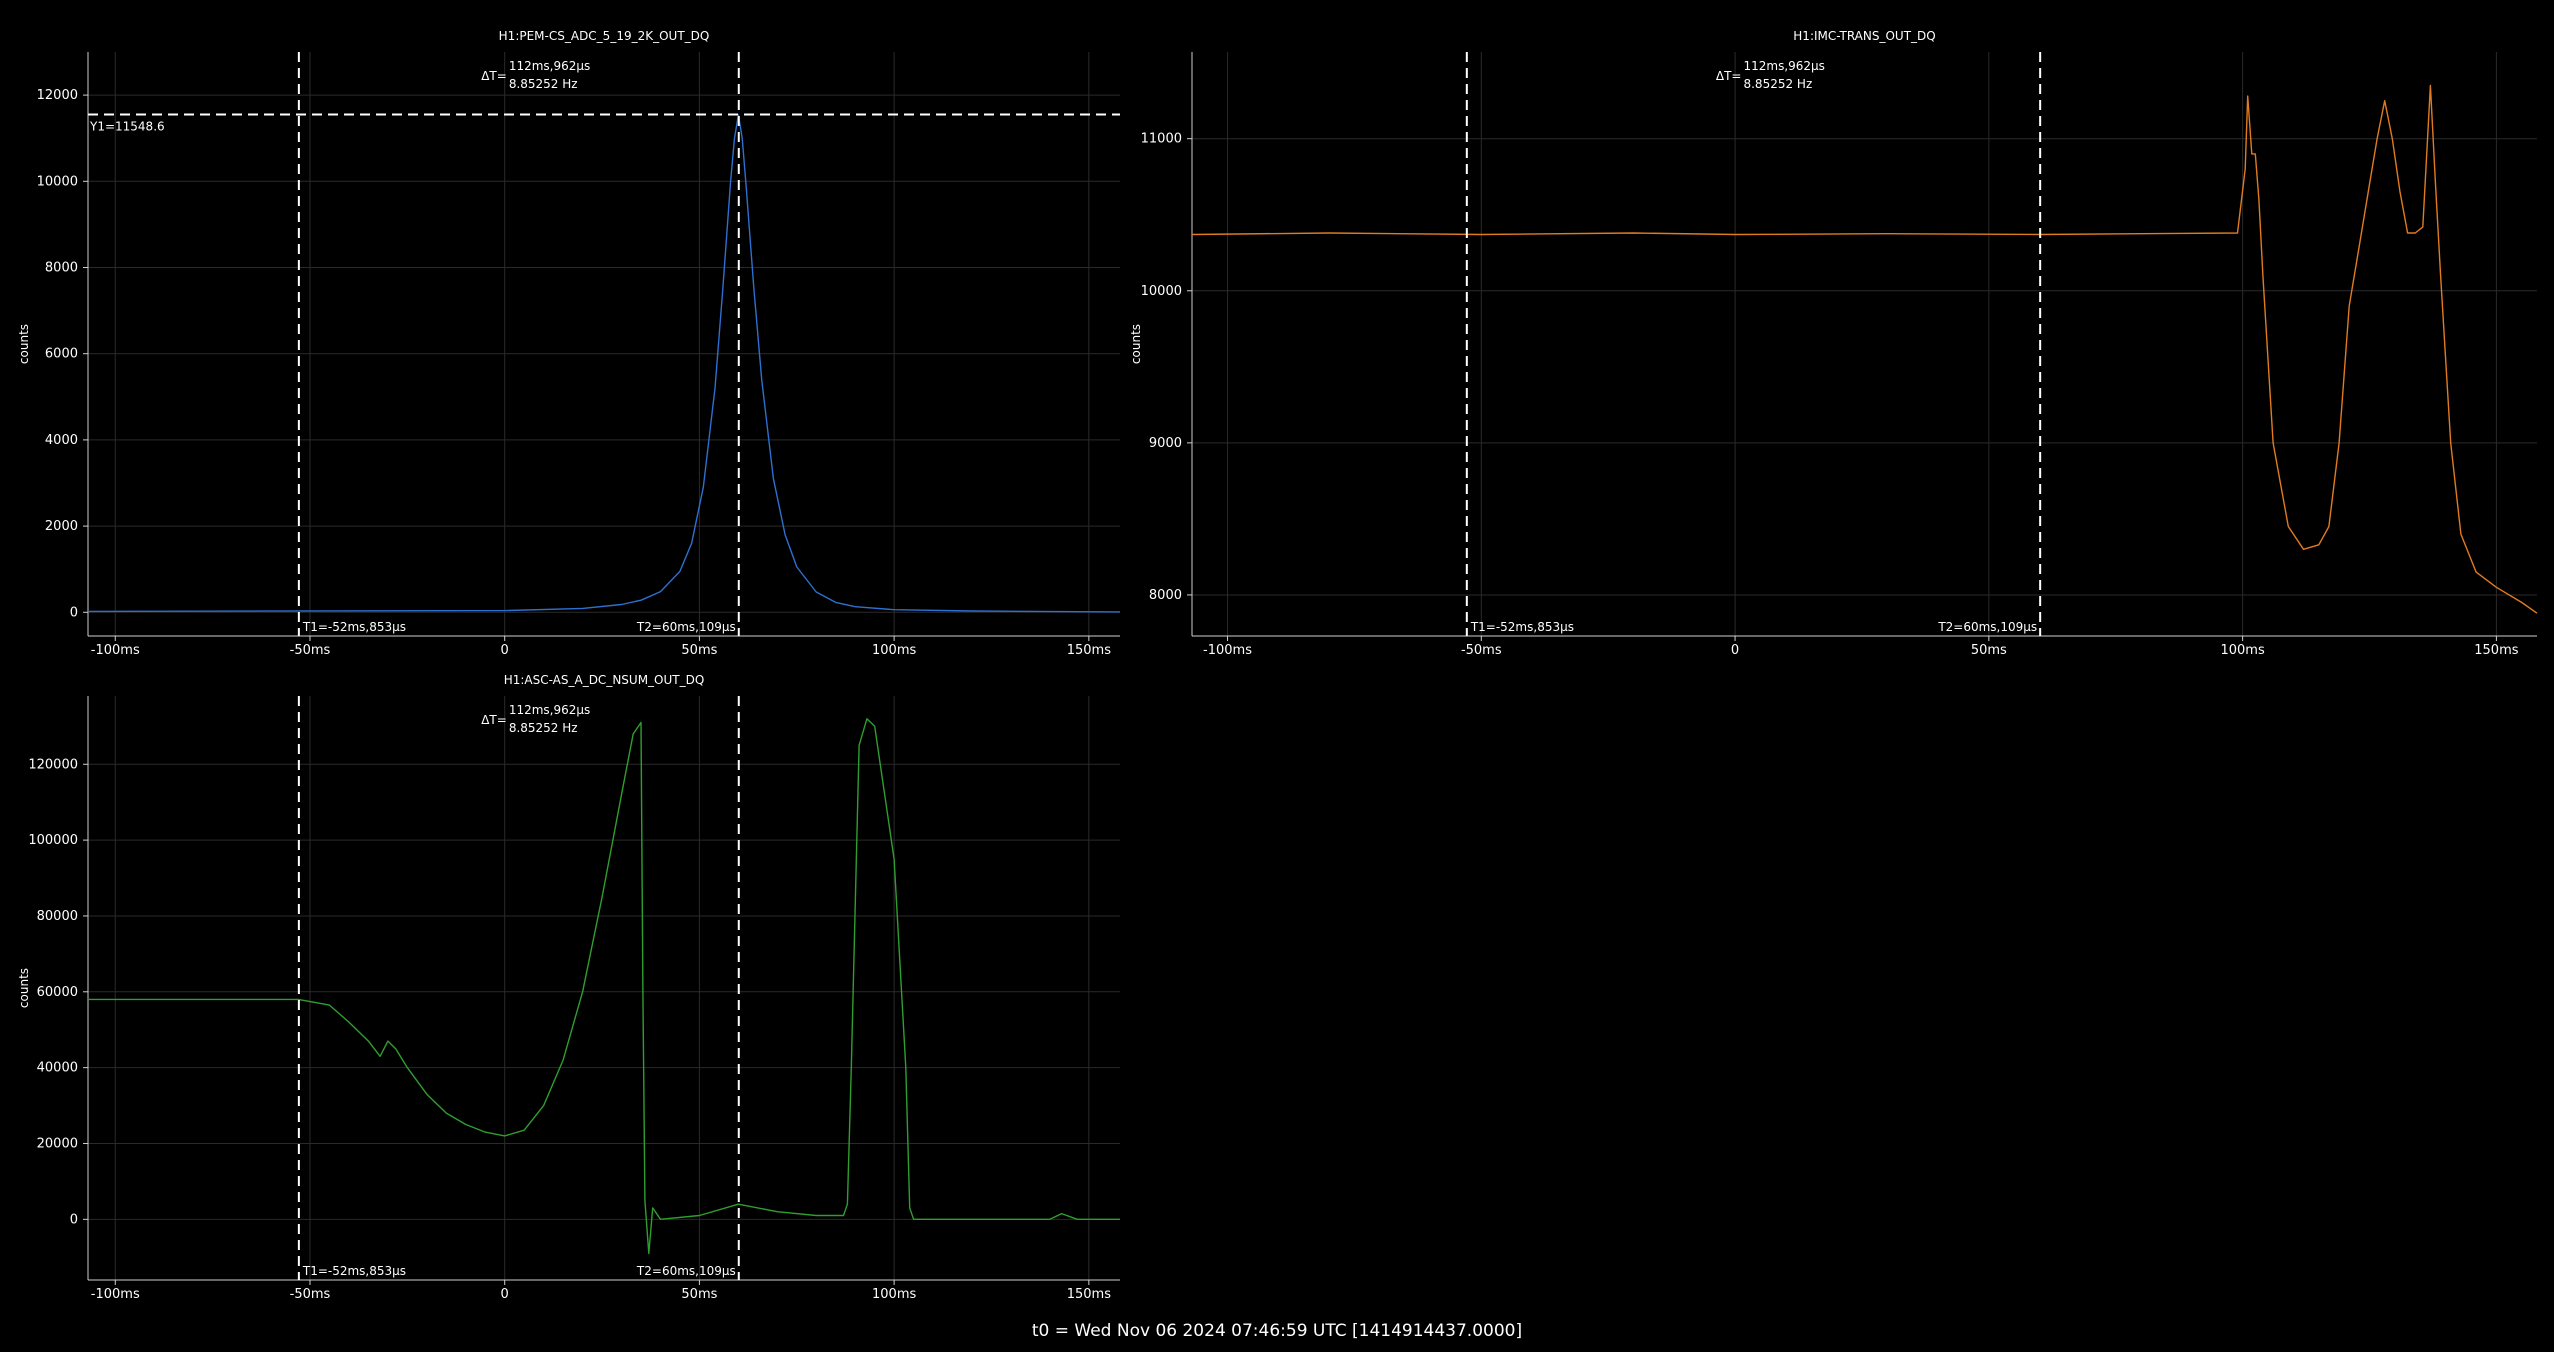 The width and height of the screenshot is (2554, 1352). What do you see at coordinates (53, 840) in the screenshot?
I see `y-tick-label: 100000` at bounding box center [53, 840].